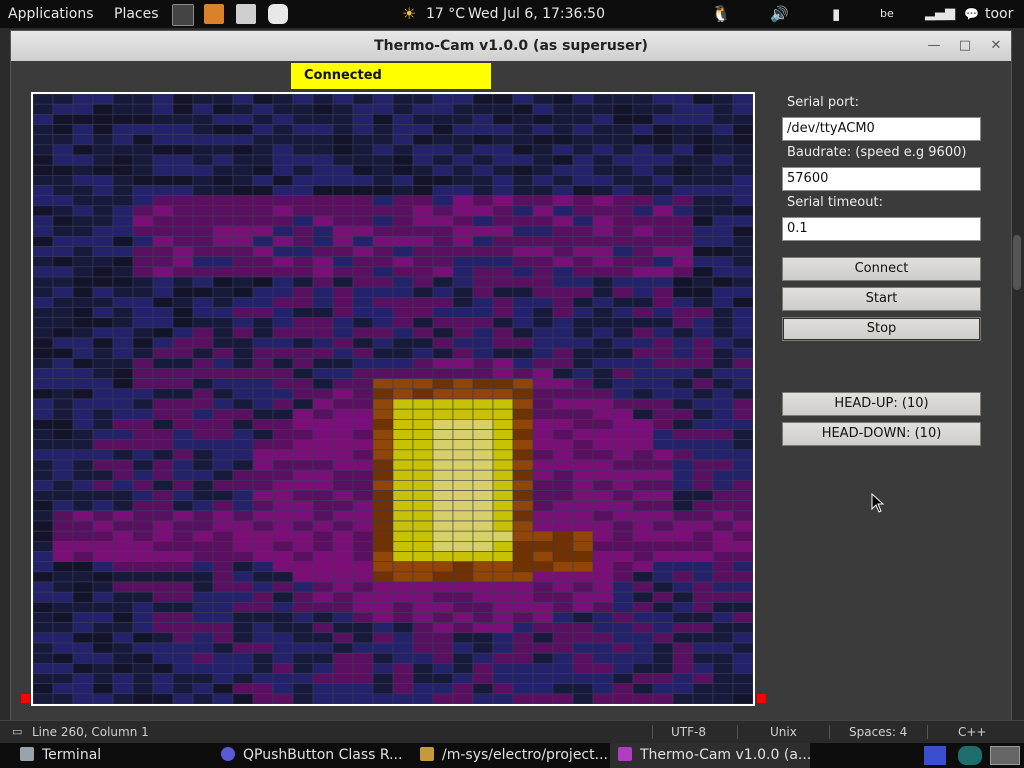  I want to click on terminal-launcher-icon, so click(183, 15).